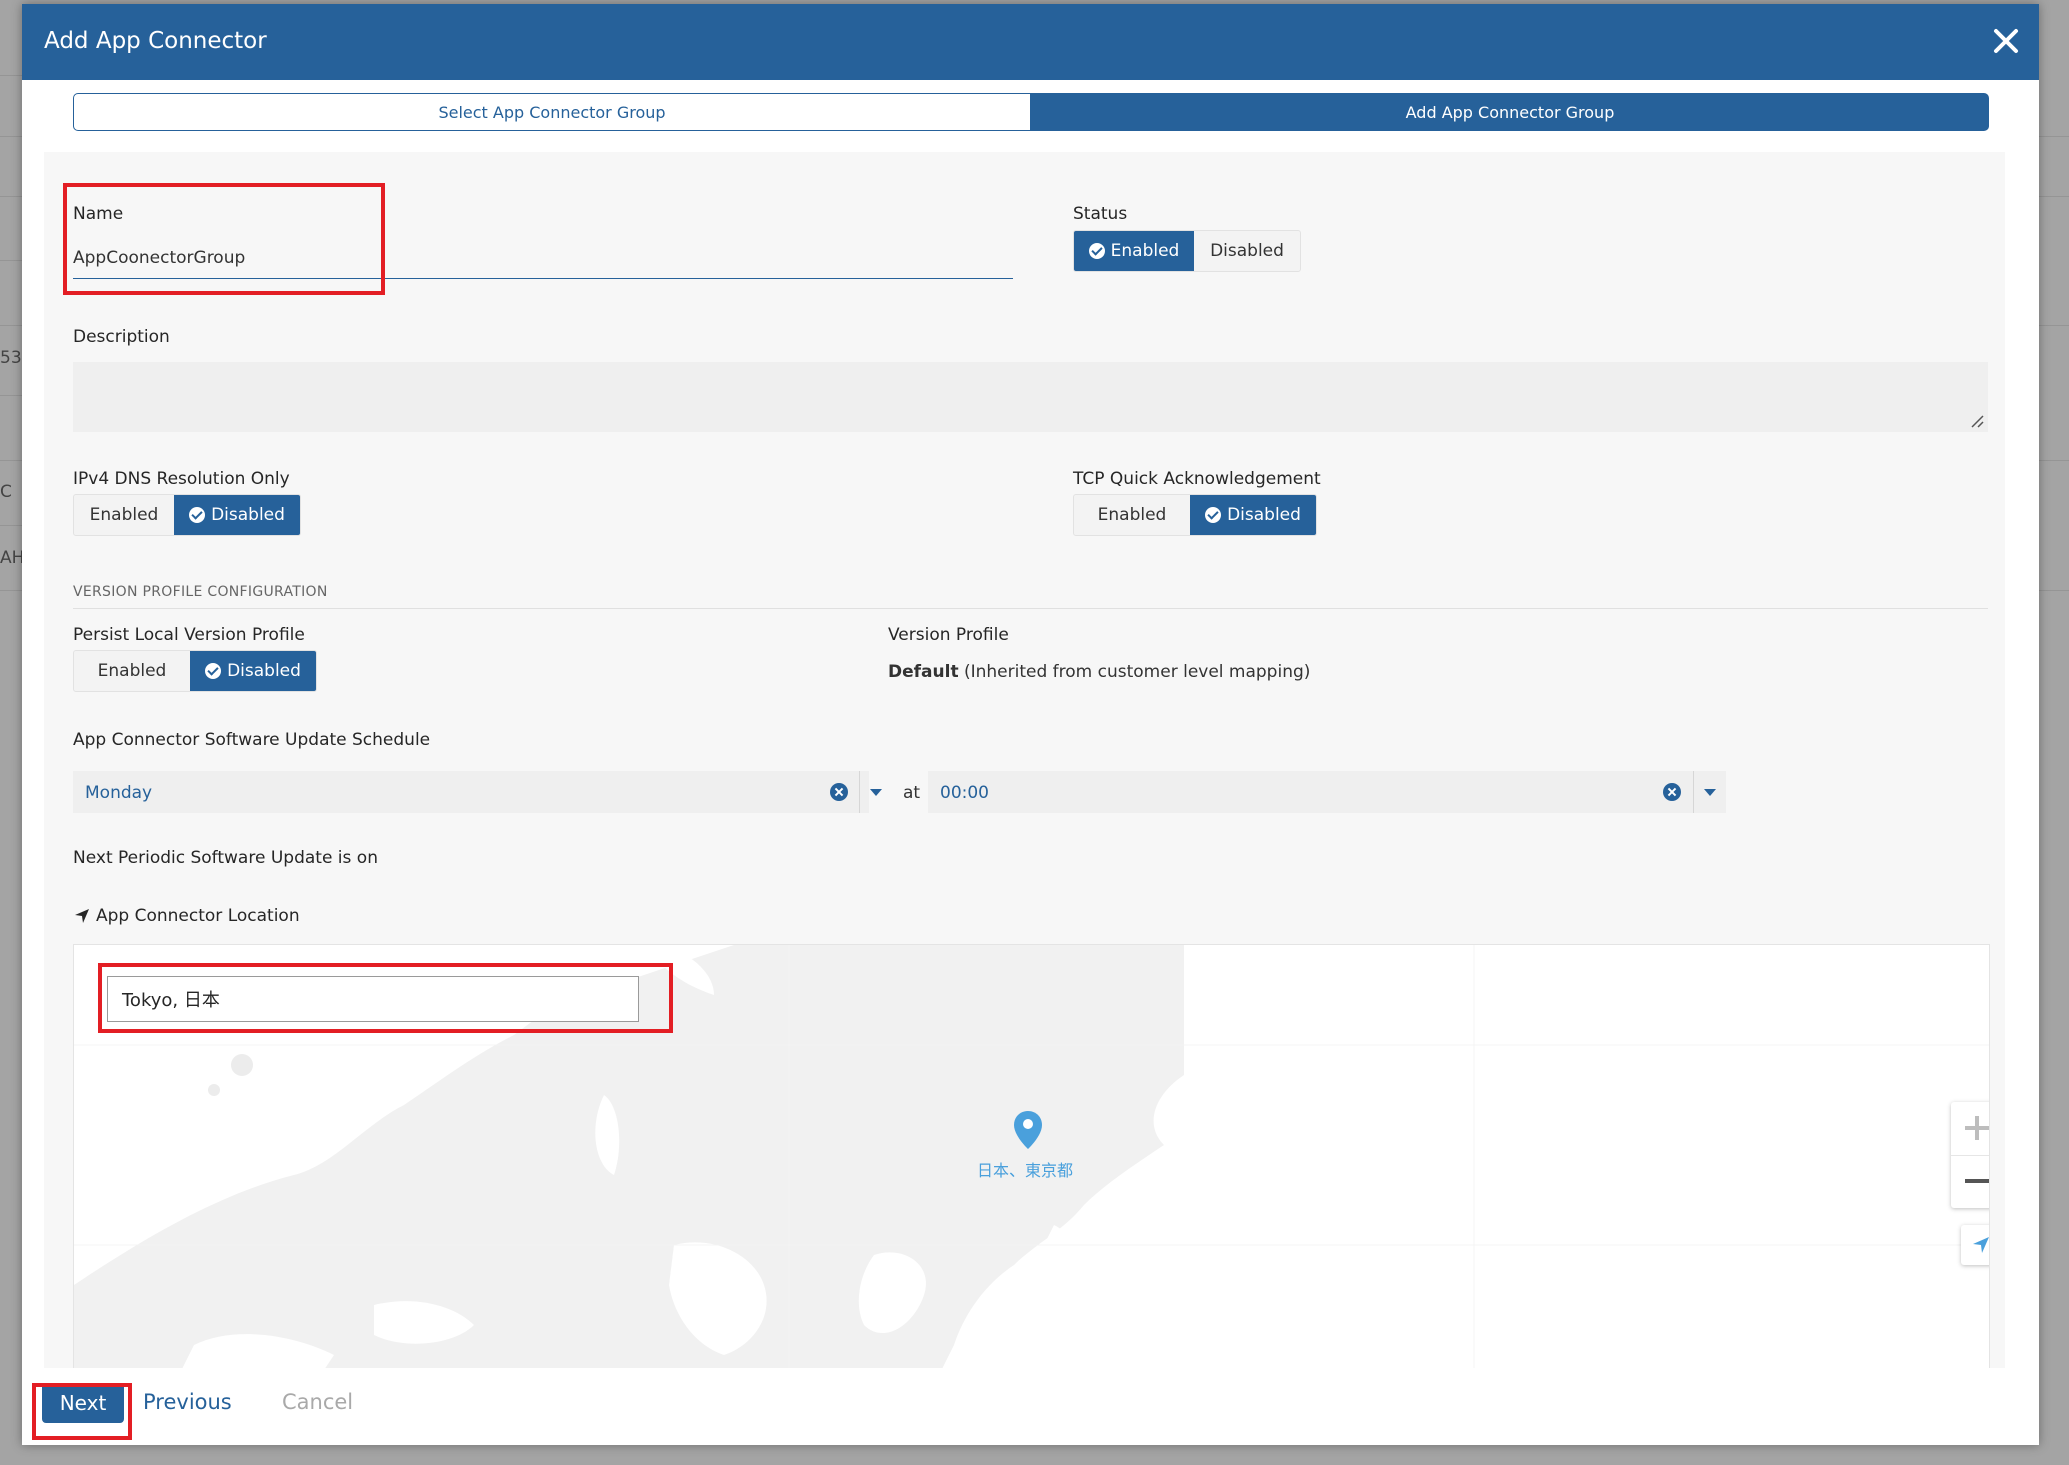 This screenshot has height=1465, width=2069. I want to click on persist-profile-label: Persist Local Version Profile, so click(189, 635).